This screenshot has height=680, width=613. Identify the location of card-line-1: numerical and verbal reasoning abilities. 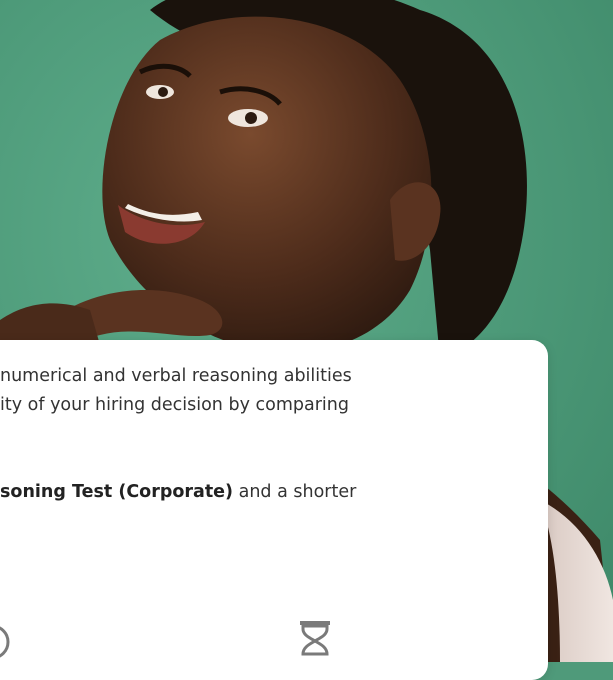
(176, 376).